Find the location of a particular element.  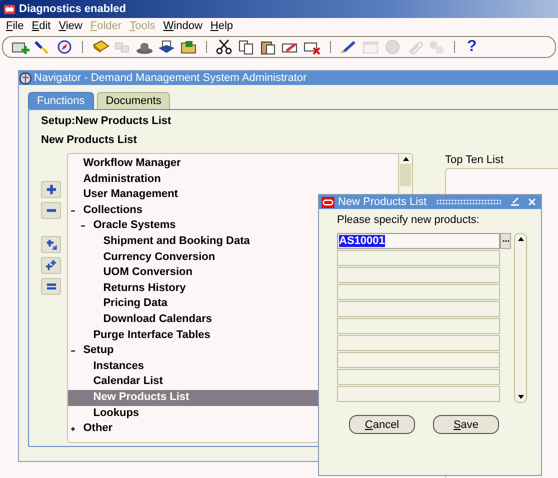

minimize-icon is located at coordinates (515, 202).